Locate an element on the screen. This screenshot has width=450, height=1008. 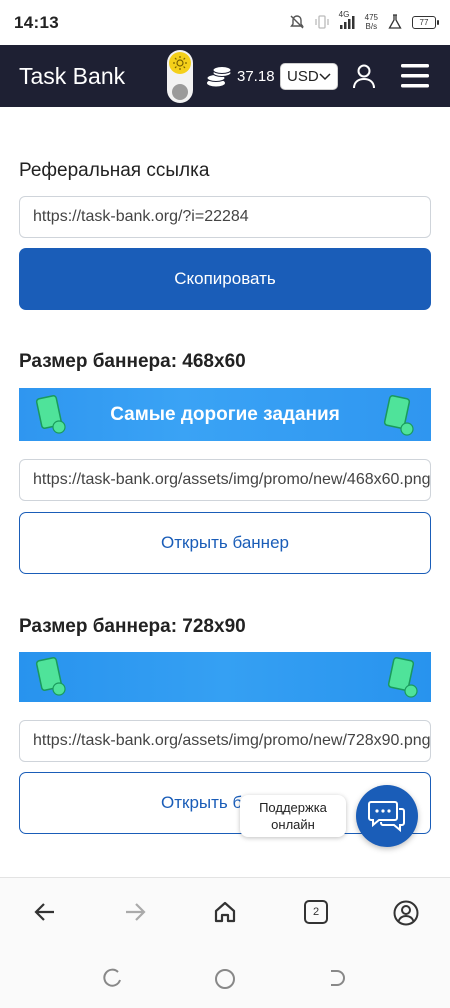
support-label-line1: Поддержка is located at coordinates (293, 807).